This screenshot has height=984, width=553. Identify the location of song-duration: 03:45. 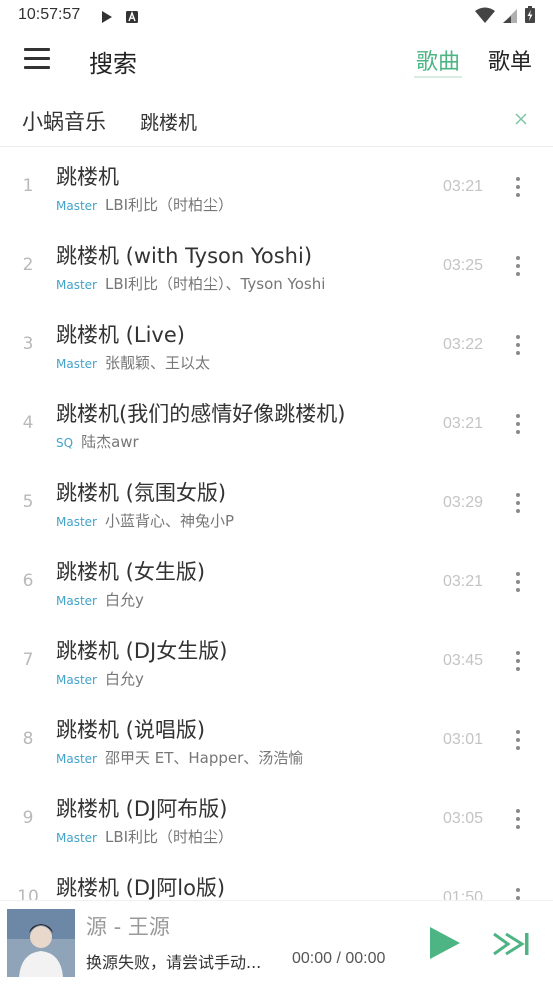
(463, 660).